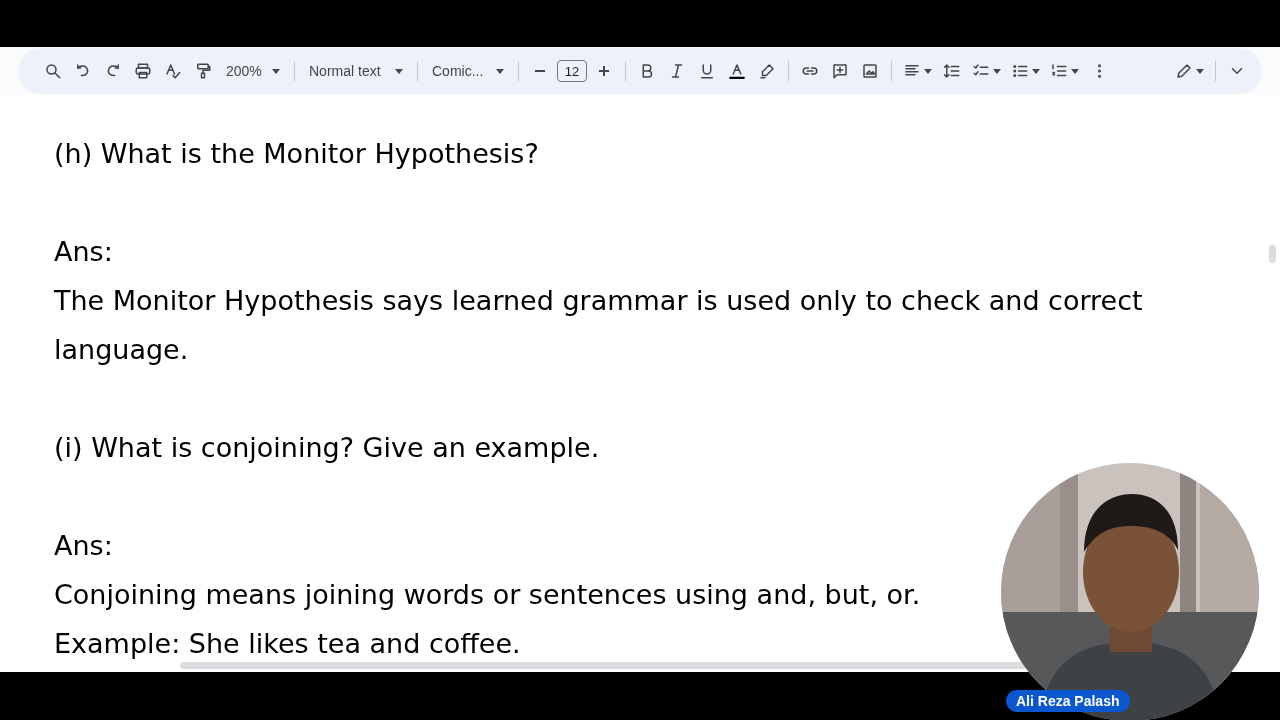 The height and width of the screenshot is (720, 1280). What do you see at coordinates (707, 71) in the screenshot?
I see `underline-icon` at bounding box center [707, 71].